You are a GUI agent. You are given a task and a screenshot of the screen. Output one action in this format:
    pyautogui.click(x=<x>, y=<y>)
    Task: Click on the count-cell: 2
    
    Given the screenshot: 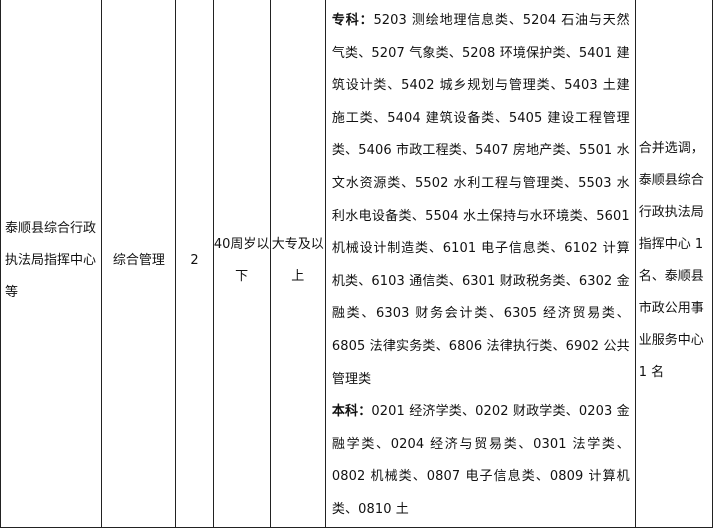 What is the action you would take?
    pyautogui.click(x=194, y=264)
    